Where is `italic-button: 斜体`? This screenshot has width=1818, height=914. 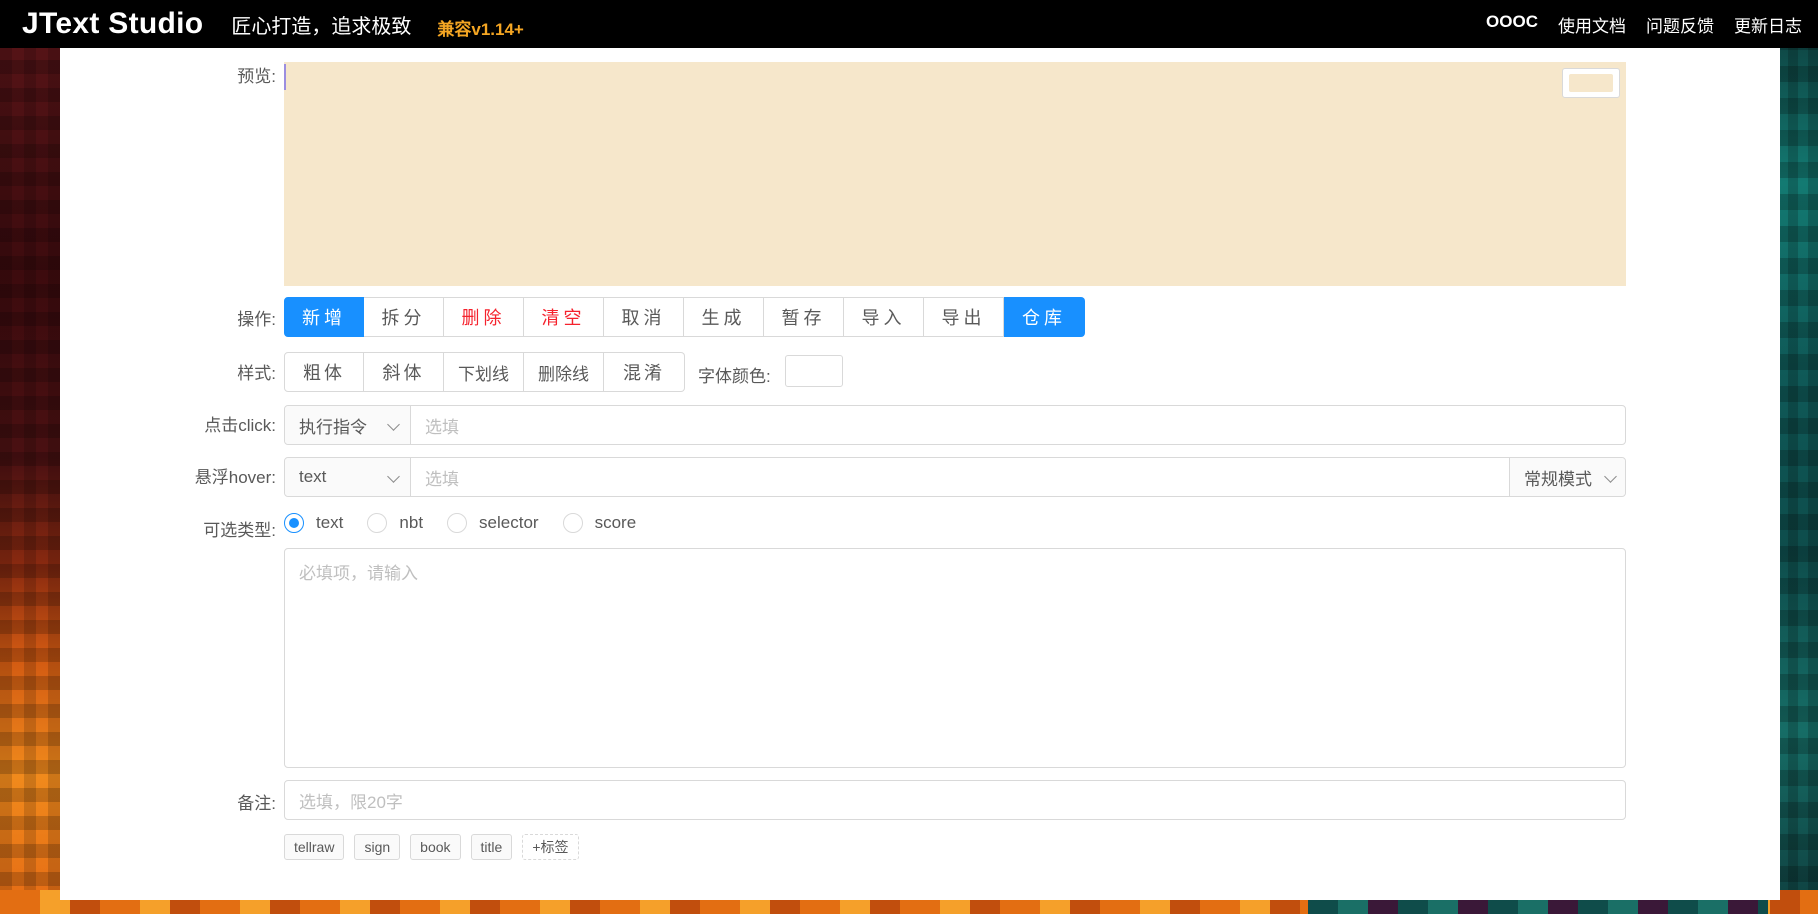
italic-button: 斜体 is located at coordinates (404, 372).